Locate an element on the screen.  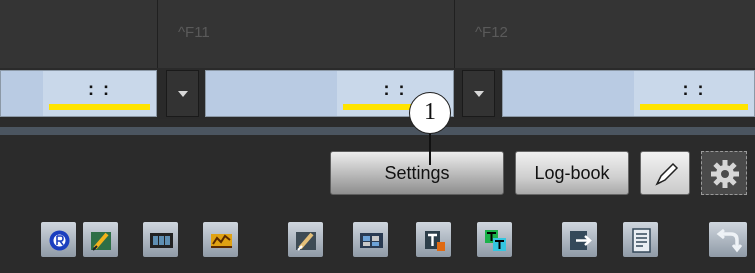
undo-button is located at coordinates (728, 239).